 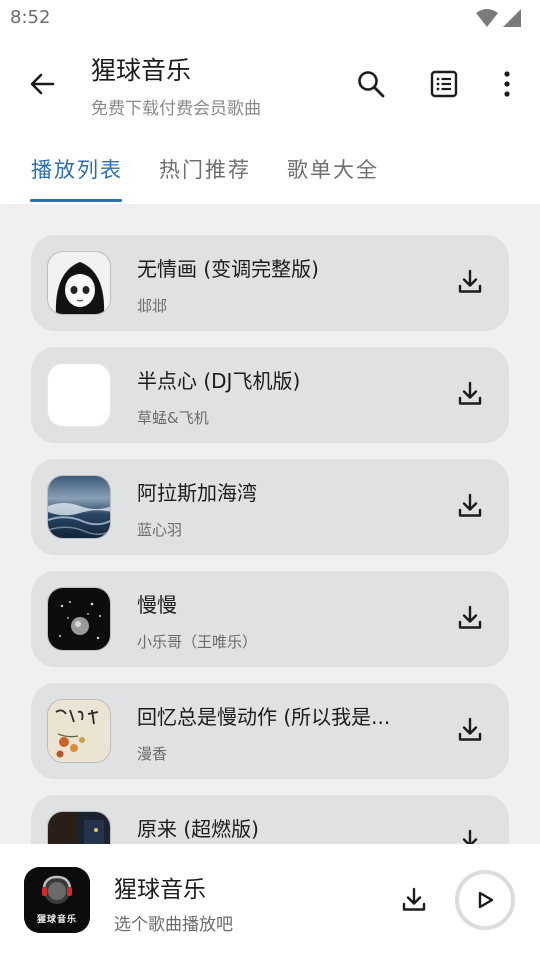 What do you see at coordinates (79, 395) in the screenshot?
I see `blank-white-cover` at bounding box center [79, 395].